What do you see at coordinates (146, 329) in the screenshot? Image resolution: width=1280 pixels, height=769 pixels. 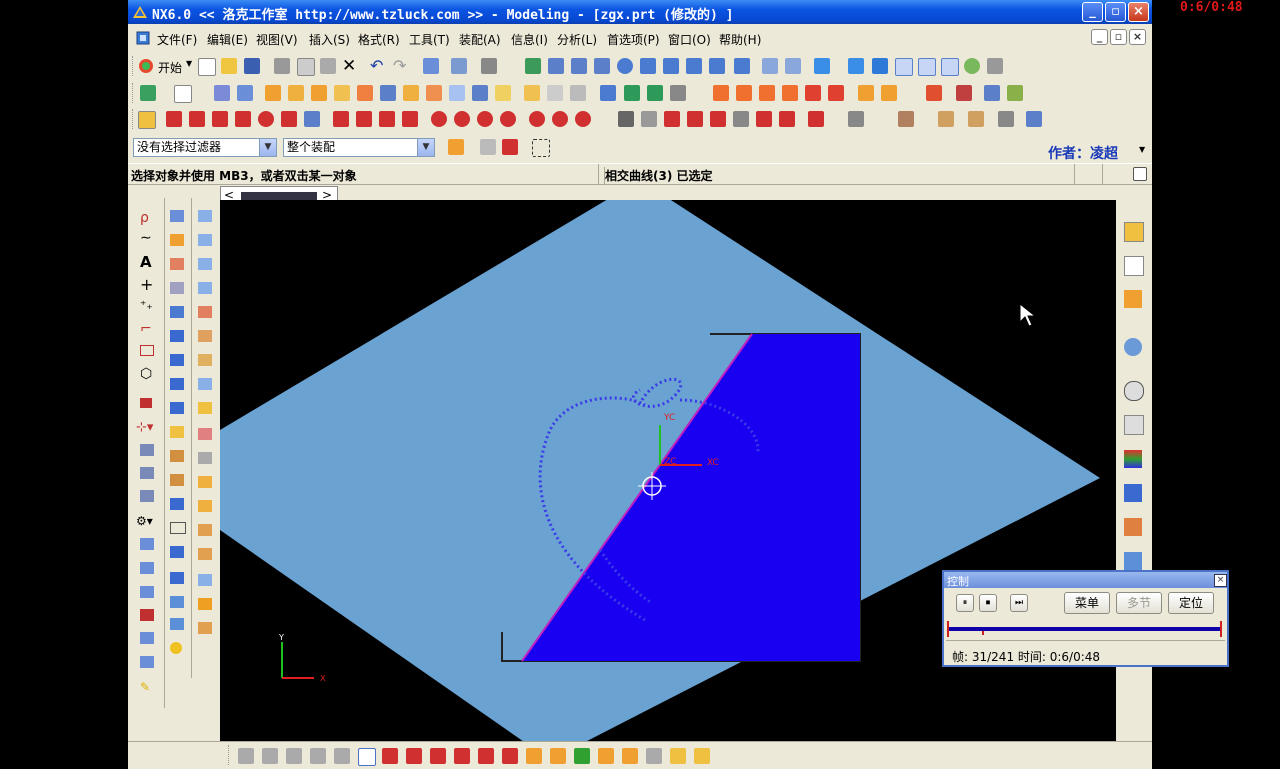 I see `corner-tool-icon: ⌐` at bounding box center [146, 329].